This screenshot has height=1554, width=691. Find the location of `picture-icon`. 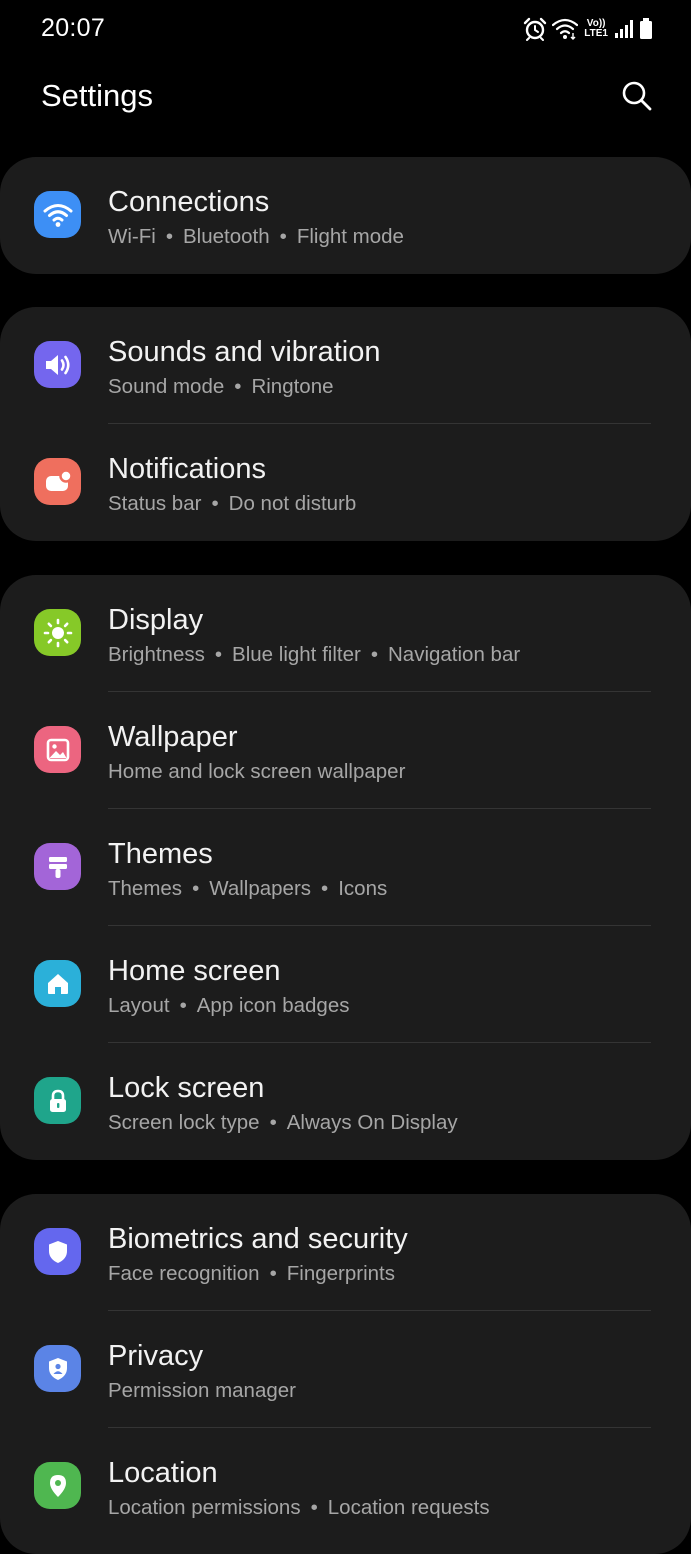

picture-icon is located at coordinates (57, 749).